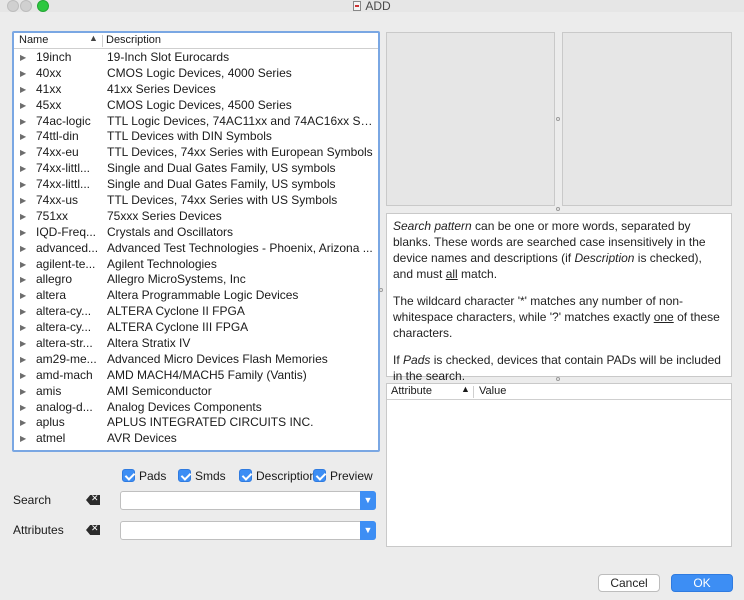 The width and height of the screenshot is (744, 600). What do you see at coordinates (196, 408) in the screenshot?
I see `table-row: ▶ analog-d... Analog Devices Components` at bounding box center [196, 408].